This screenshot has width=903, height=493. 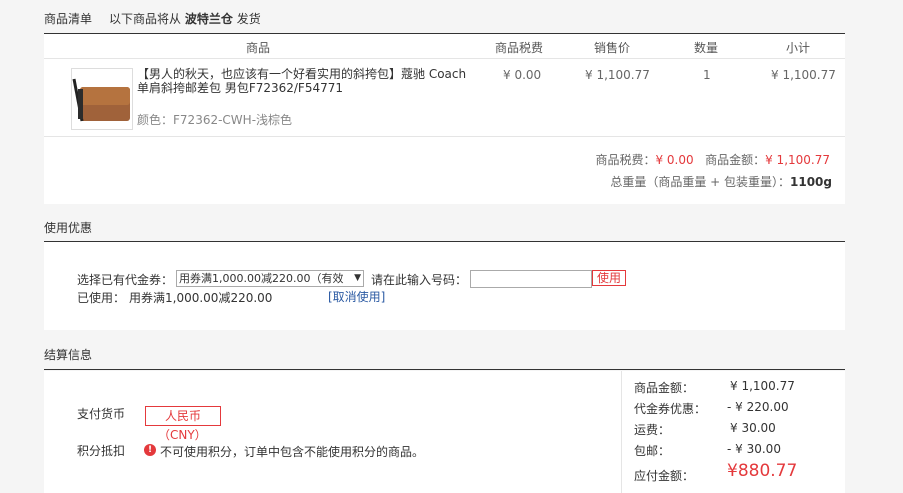 I want to click on summary-amount-value: ¥ 1,100.77, so click(x=797, y=160).